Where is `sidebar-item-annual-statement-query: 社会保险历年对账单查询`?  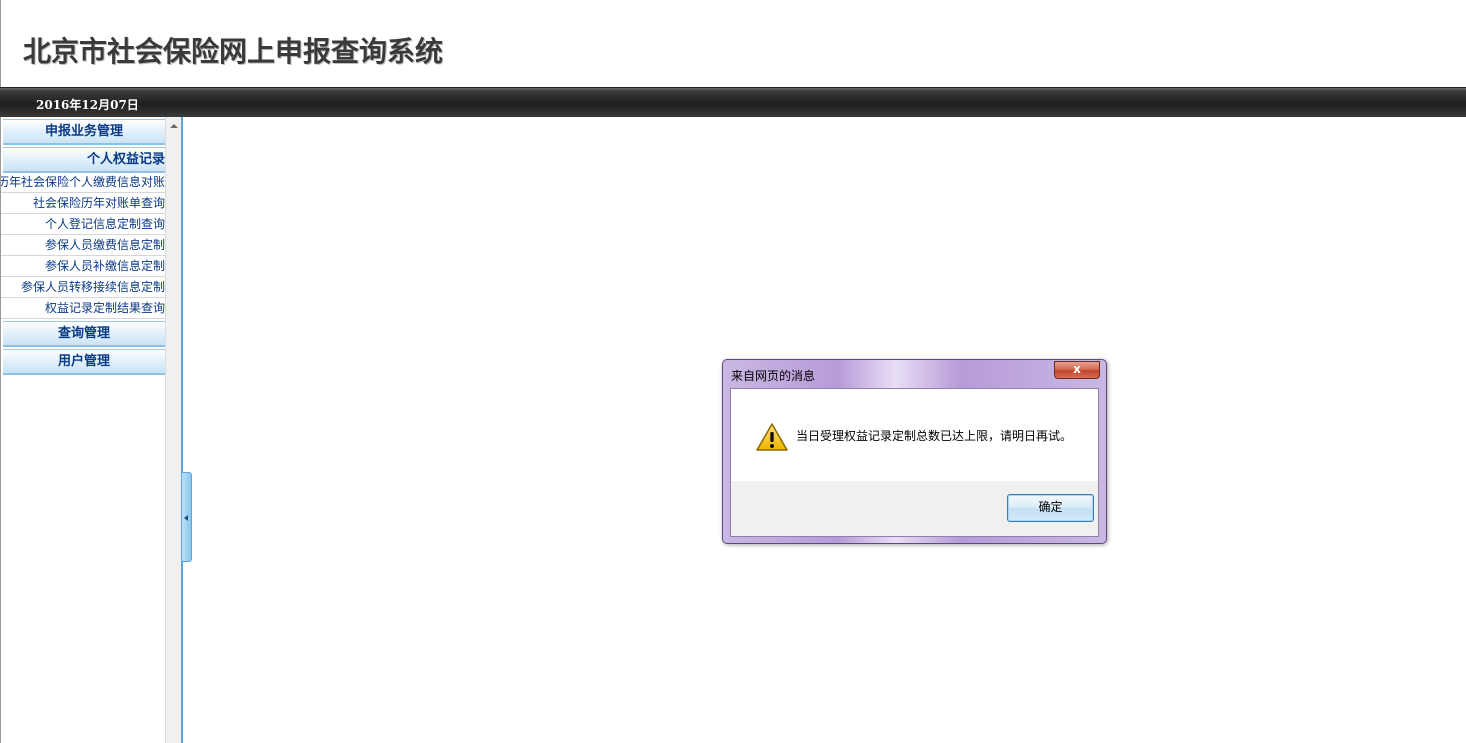 sidebar-item-annual-statement-query: 社会保险历年对账单查询 is located at coordinates (83, 203).